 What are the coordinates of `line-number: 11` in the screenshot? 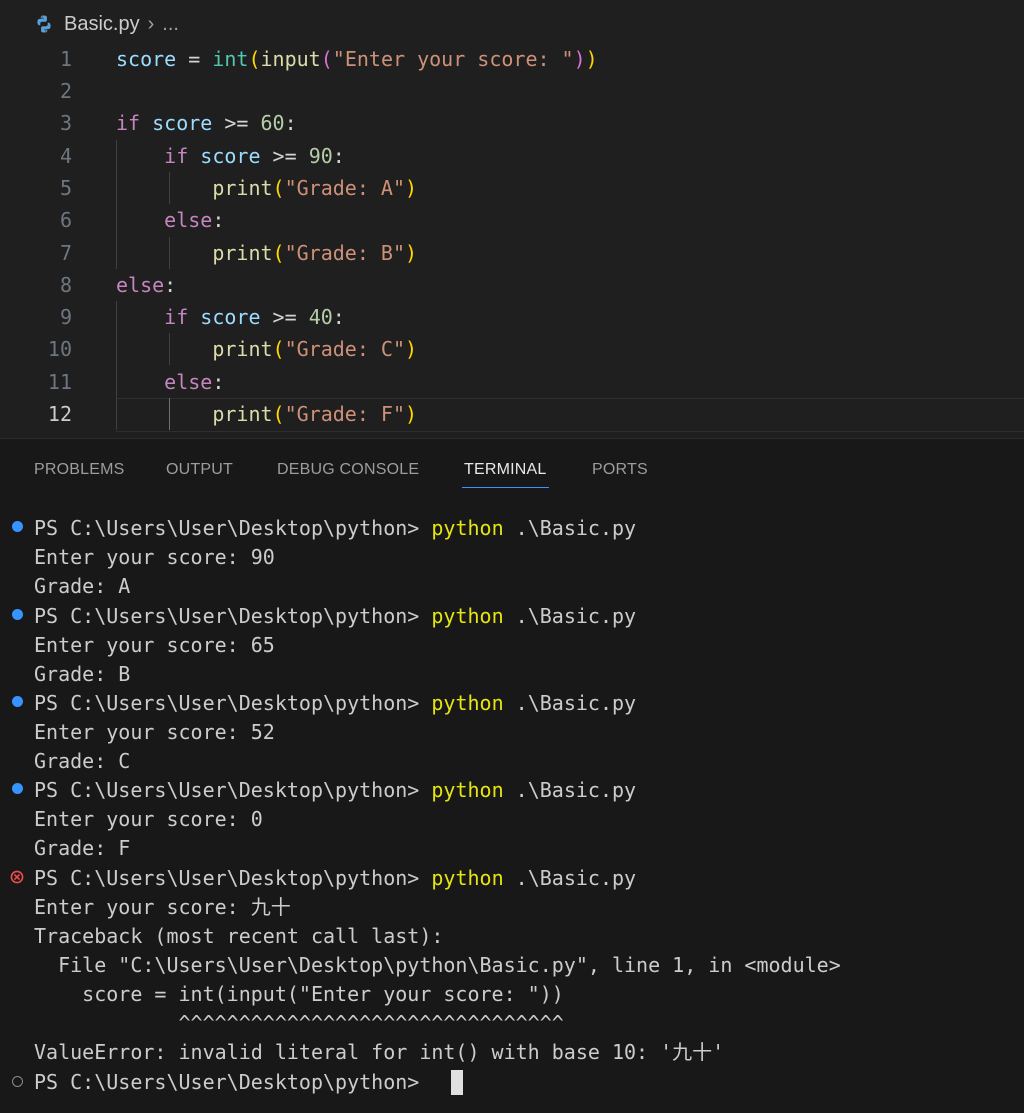 It's located at (59, 382).